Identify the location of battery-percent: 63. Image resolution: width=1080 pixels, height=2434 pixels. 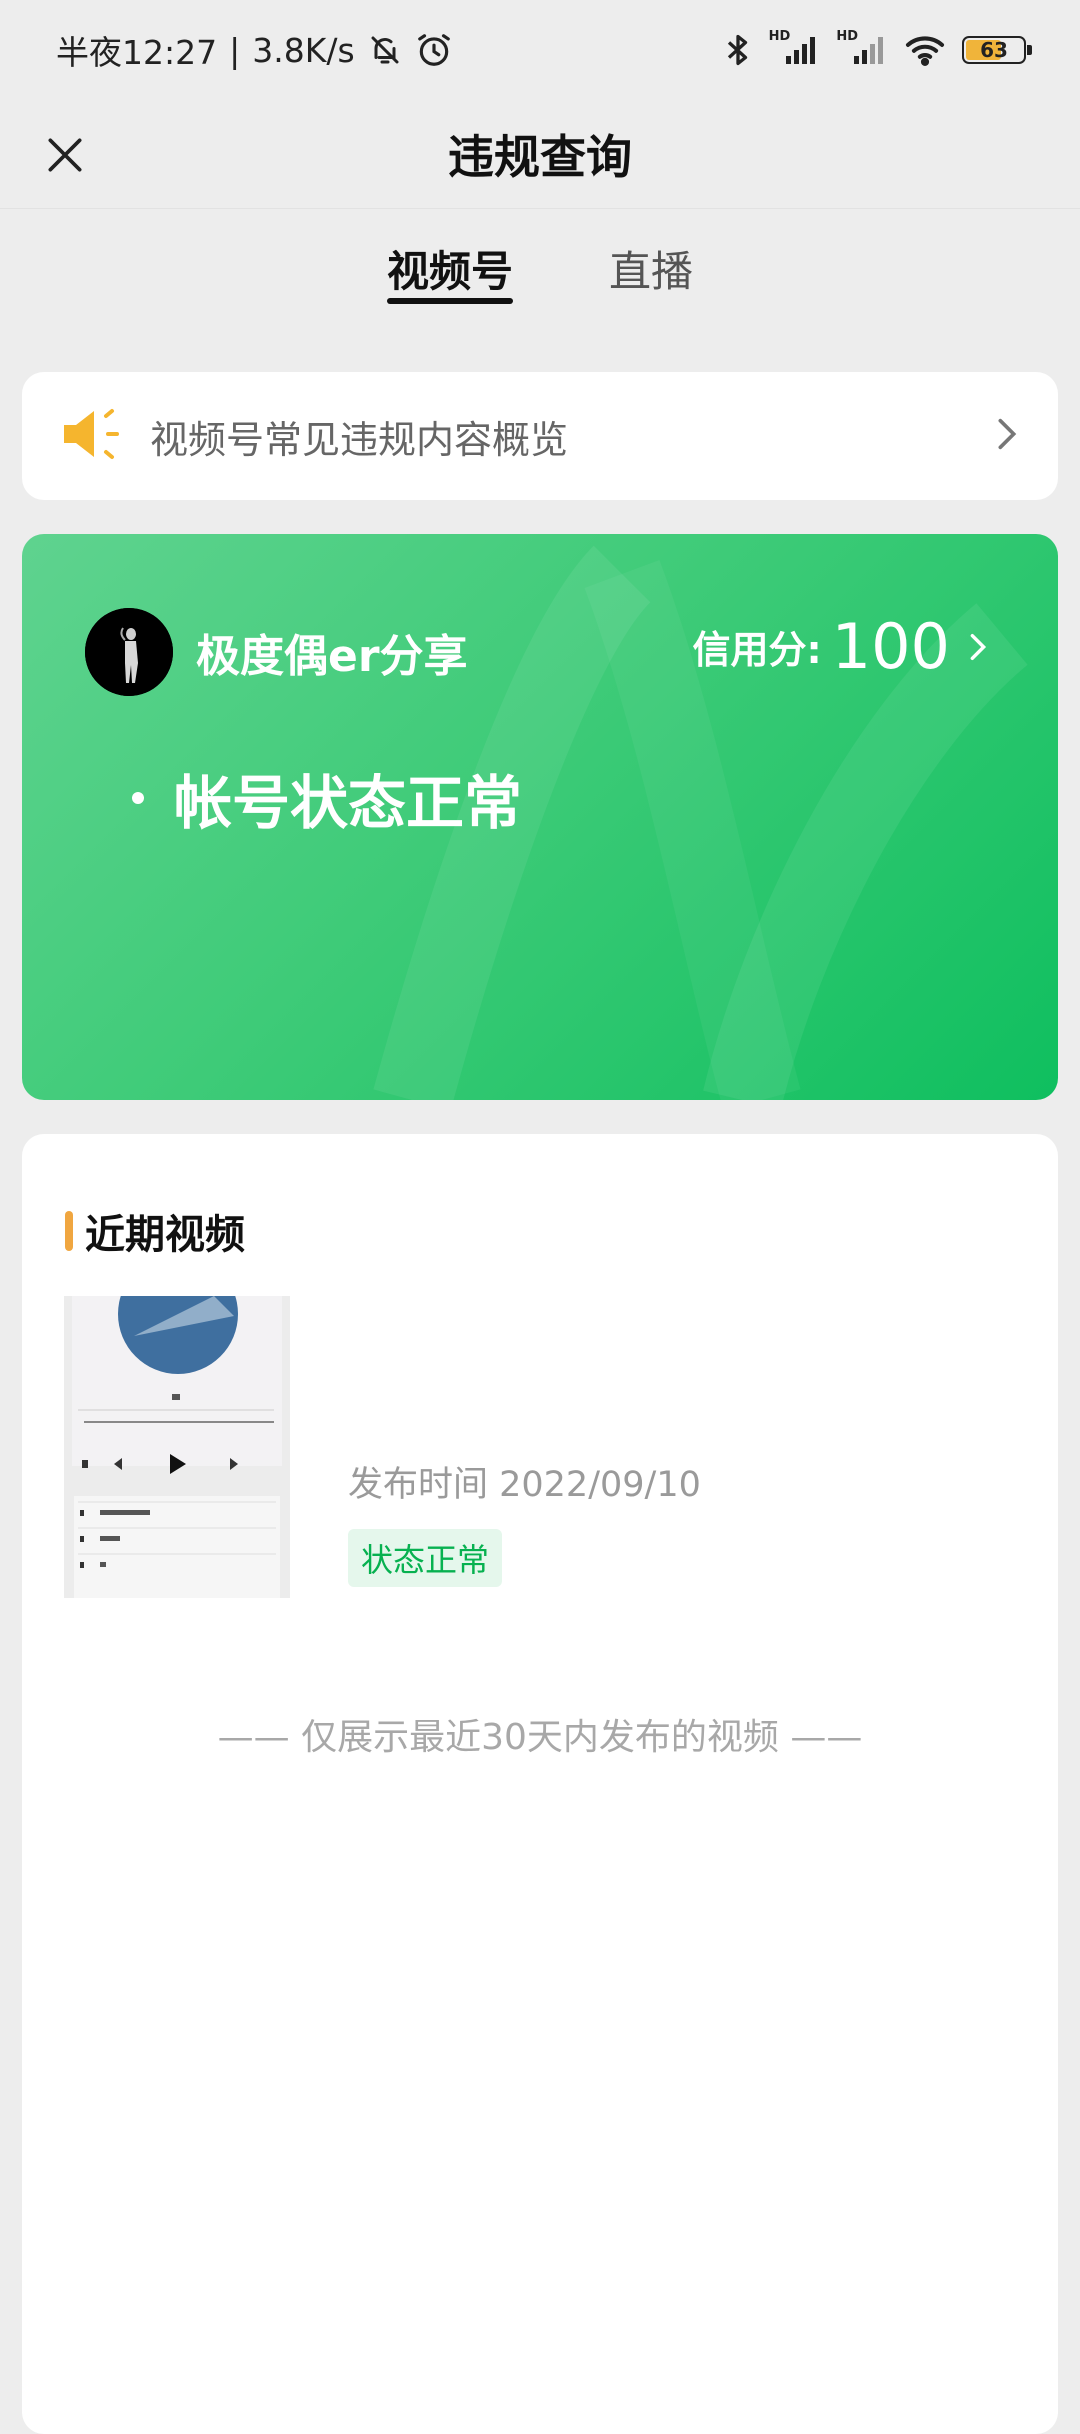
(994, 50).